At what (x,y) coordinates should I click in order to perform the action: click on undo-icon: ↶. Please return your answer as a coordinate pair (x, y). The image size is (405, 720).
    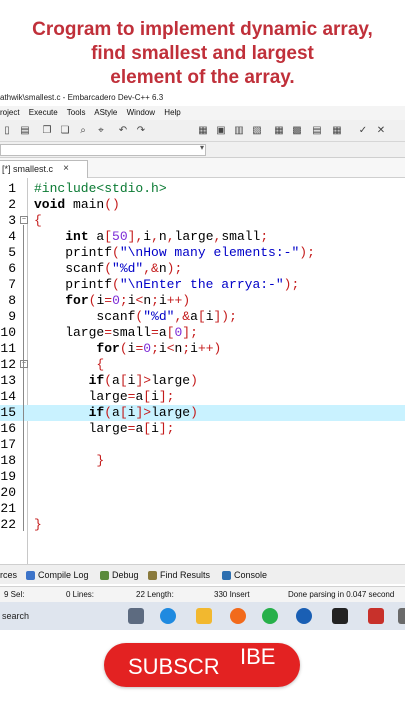
    Looking at the image, I should click on (123, 131).